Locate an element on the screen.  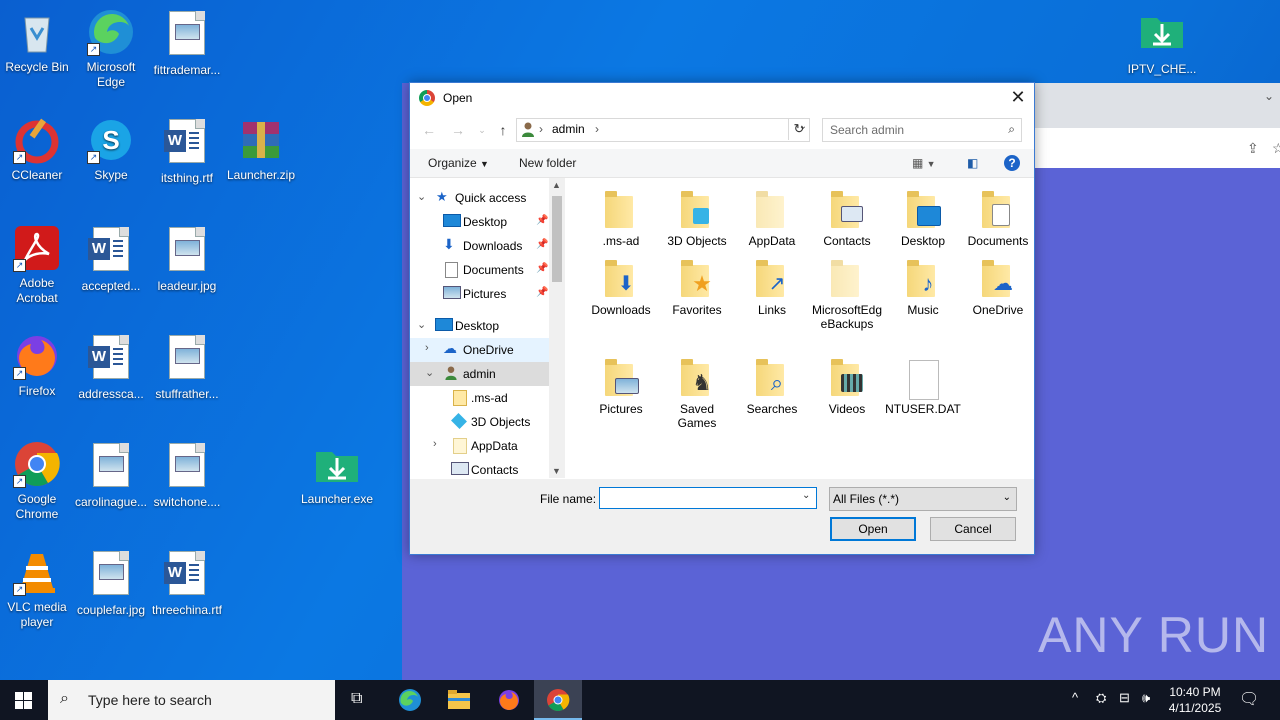
folder-item-videos: Videos is located at coordinates (847, 387).